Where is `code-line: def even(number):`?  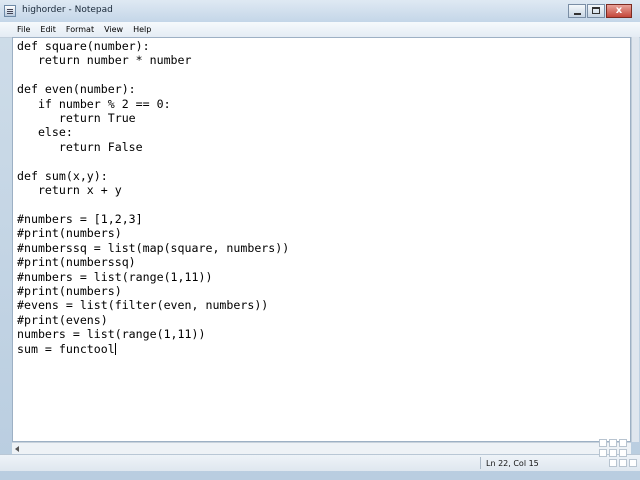 code-line: def even(number): is located at coordinates (76, 89).